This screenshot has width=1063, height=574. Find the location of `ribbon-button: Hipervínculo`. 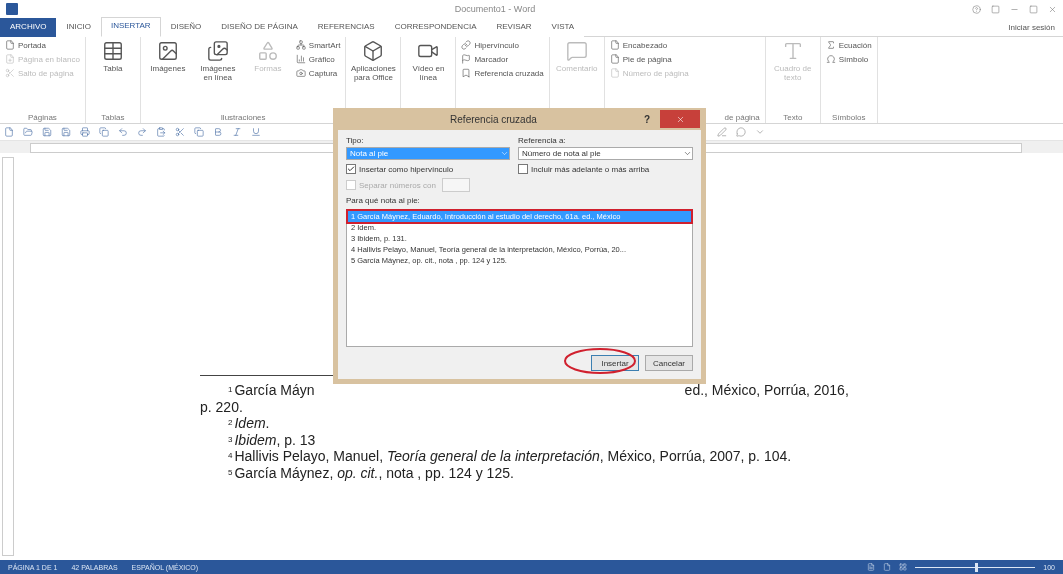

ribbon-button: Hipervínculo is located at coordinates (502, 45).